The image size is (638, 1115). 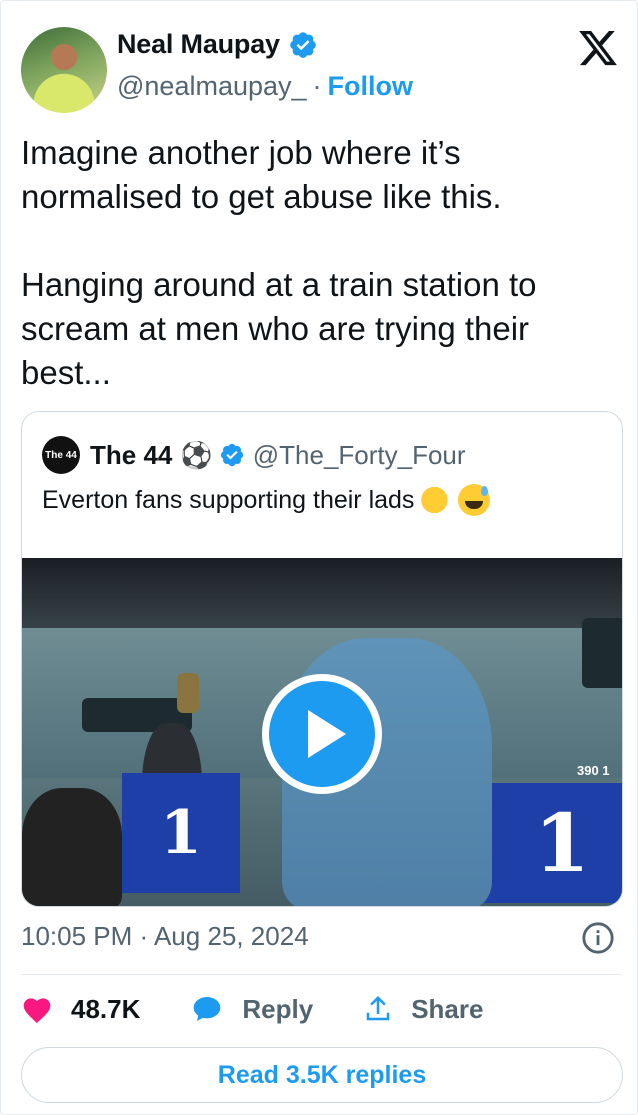 I want to click on author-handle: @nealmaupay_, so click(x=212, y=86).